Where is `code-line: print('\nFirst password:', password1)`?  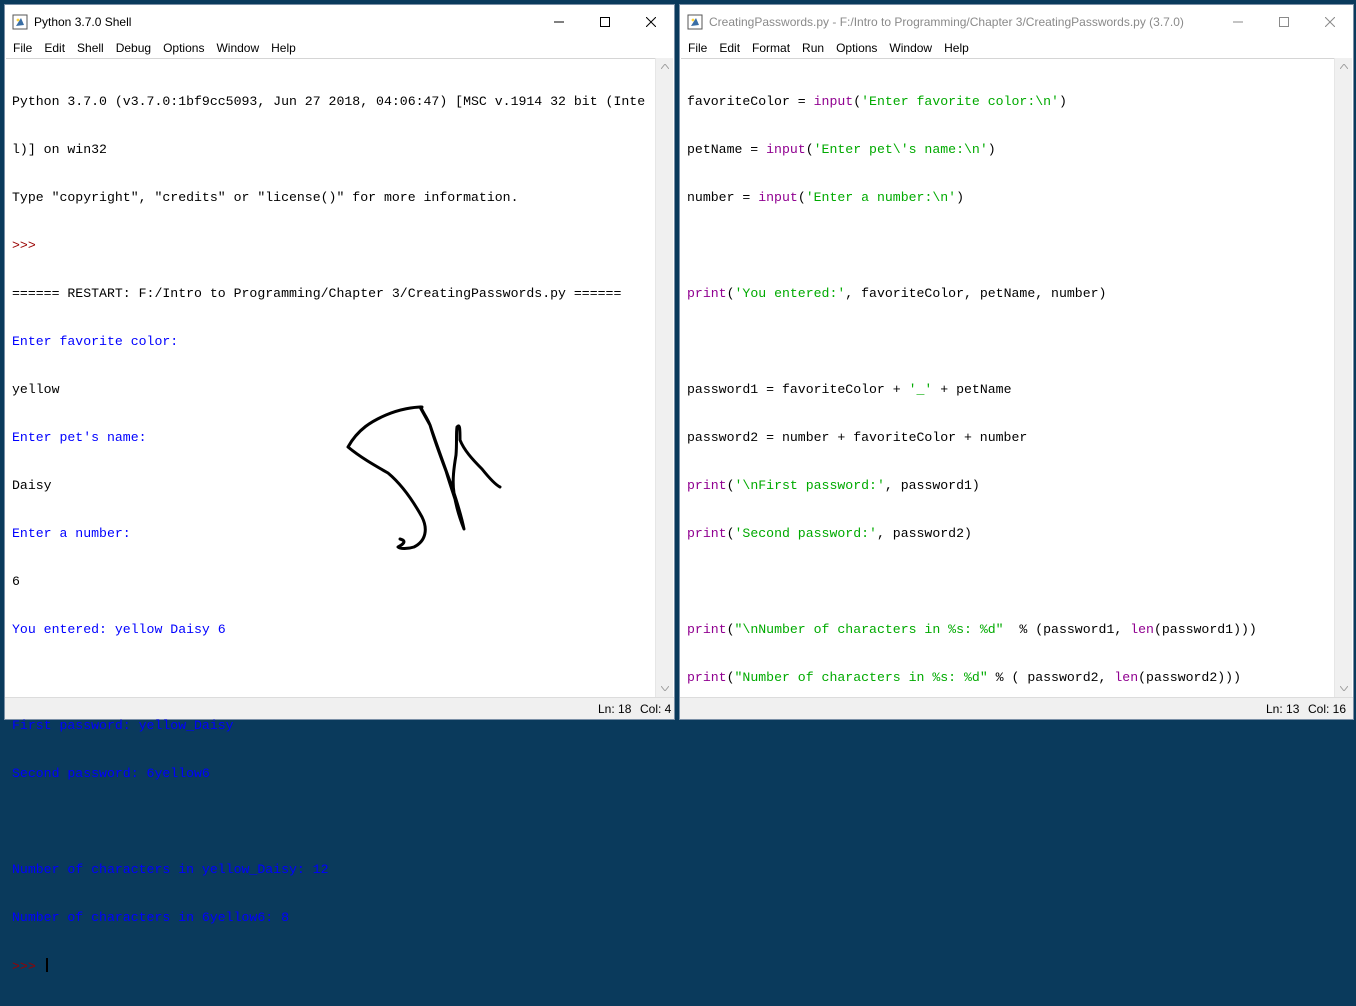 code-line: print('\nFirst password:', password1) is located at coordinates (833, 485).